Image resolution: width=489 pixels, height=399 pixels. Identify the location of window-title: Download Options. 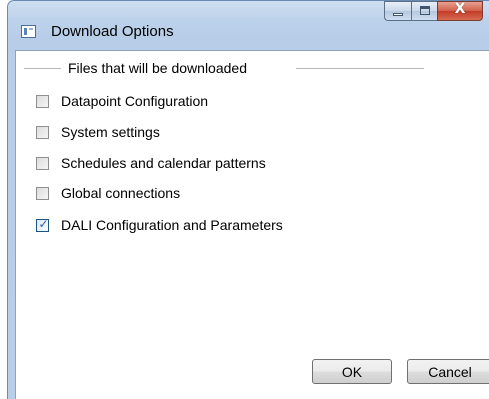
(112, 31).